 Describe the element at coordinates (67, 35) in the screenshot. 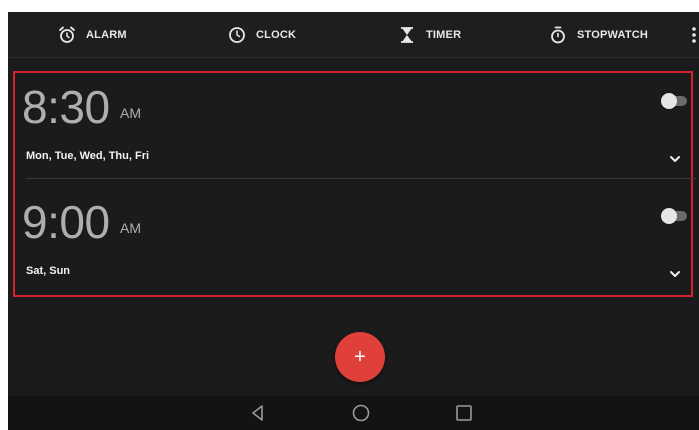

I see `alarm-clock-icon` at that location.